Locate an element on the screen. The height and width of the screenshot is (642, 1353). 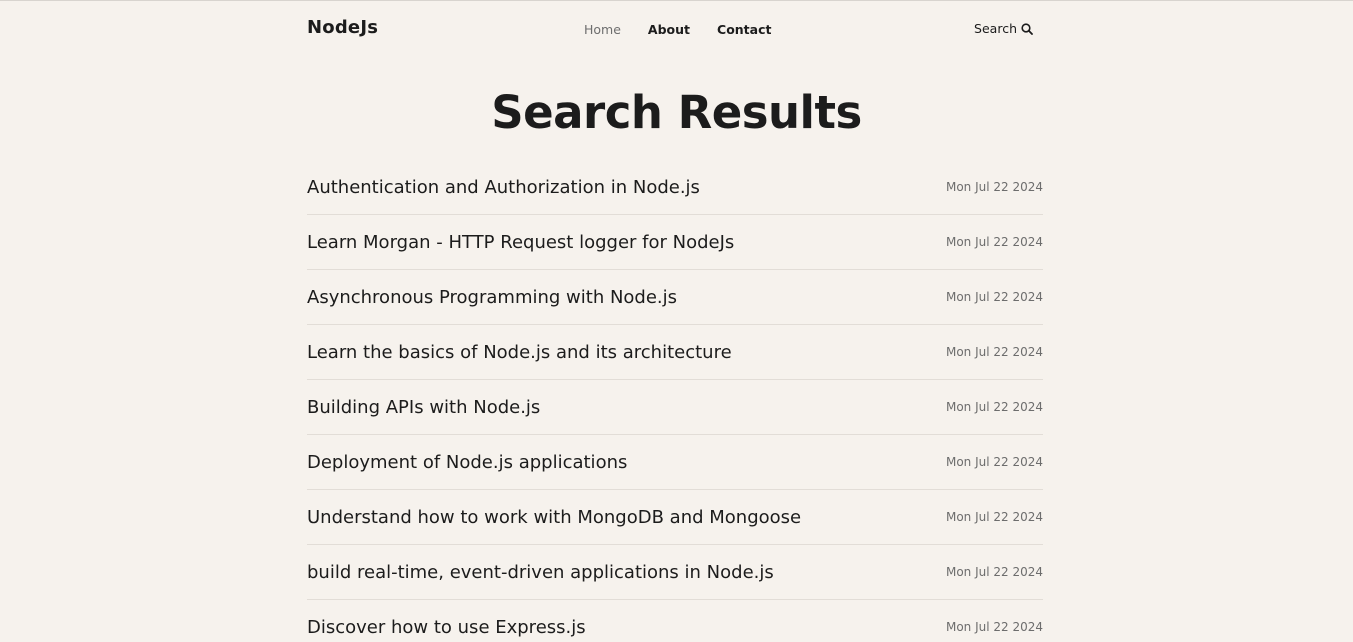
search-button: Search is located at coordinates (1003, 28).